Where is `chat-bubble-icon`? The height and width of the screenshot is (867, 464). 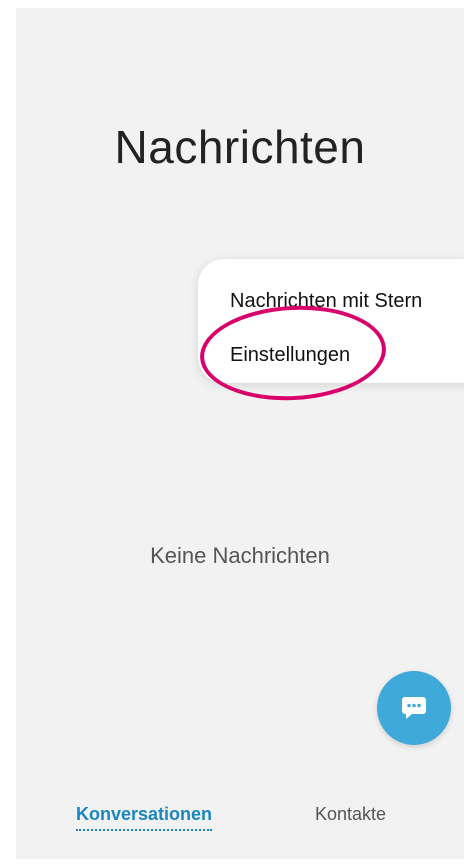 chat-bubble-icon is located at coordinates (414, 708).